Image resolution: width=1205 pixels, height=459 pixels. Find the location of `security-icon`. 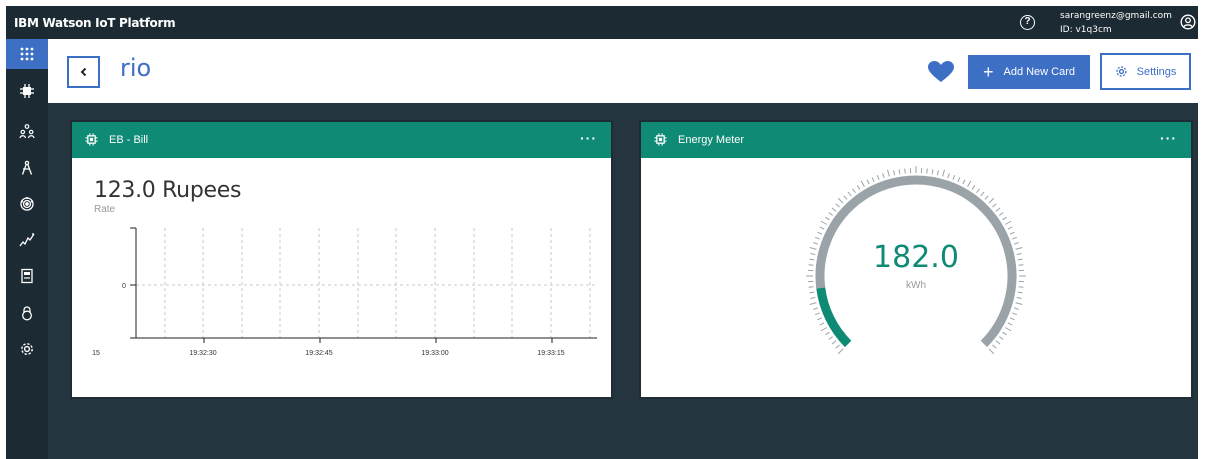

security-icon is located at coordinates (27, 313).